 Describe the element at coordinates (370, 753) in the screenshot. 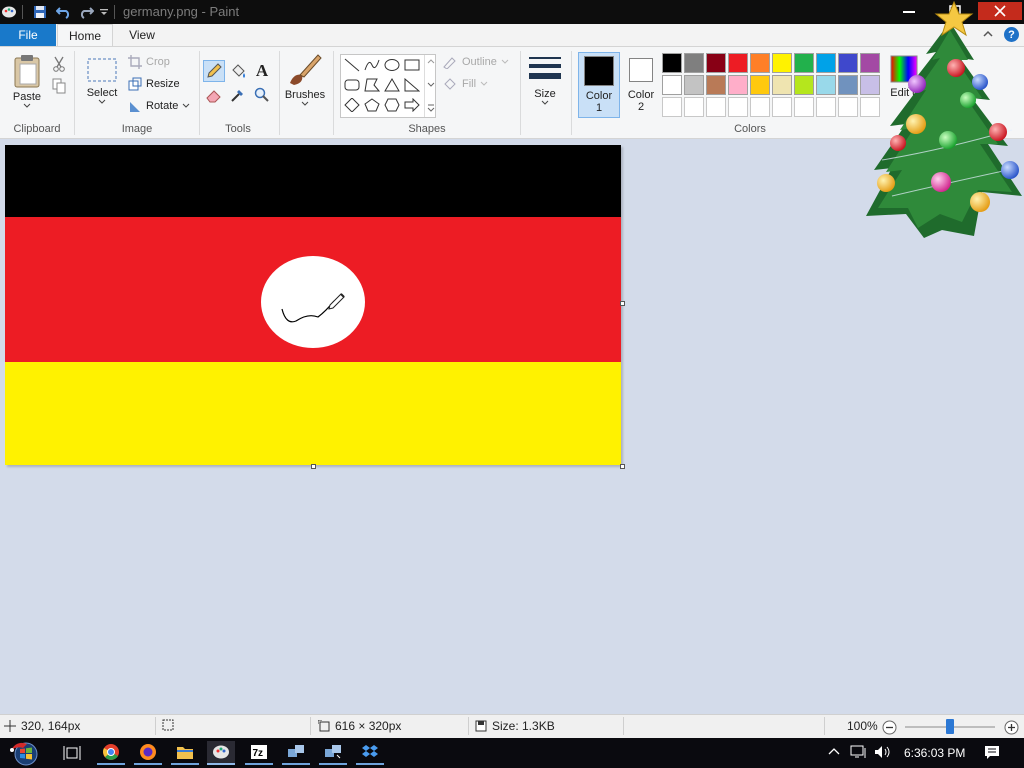

I see `dropbox-taskbar-button` at that location.